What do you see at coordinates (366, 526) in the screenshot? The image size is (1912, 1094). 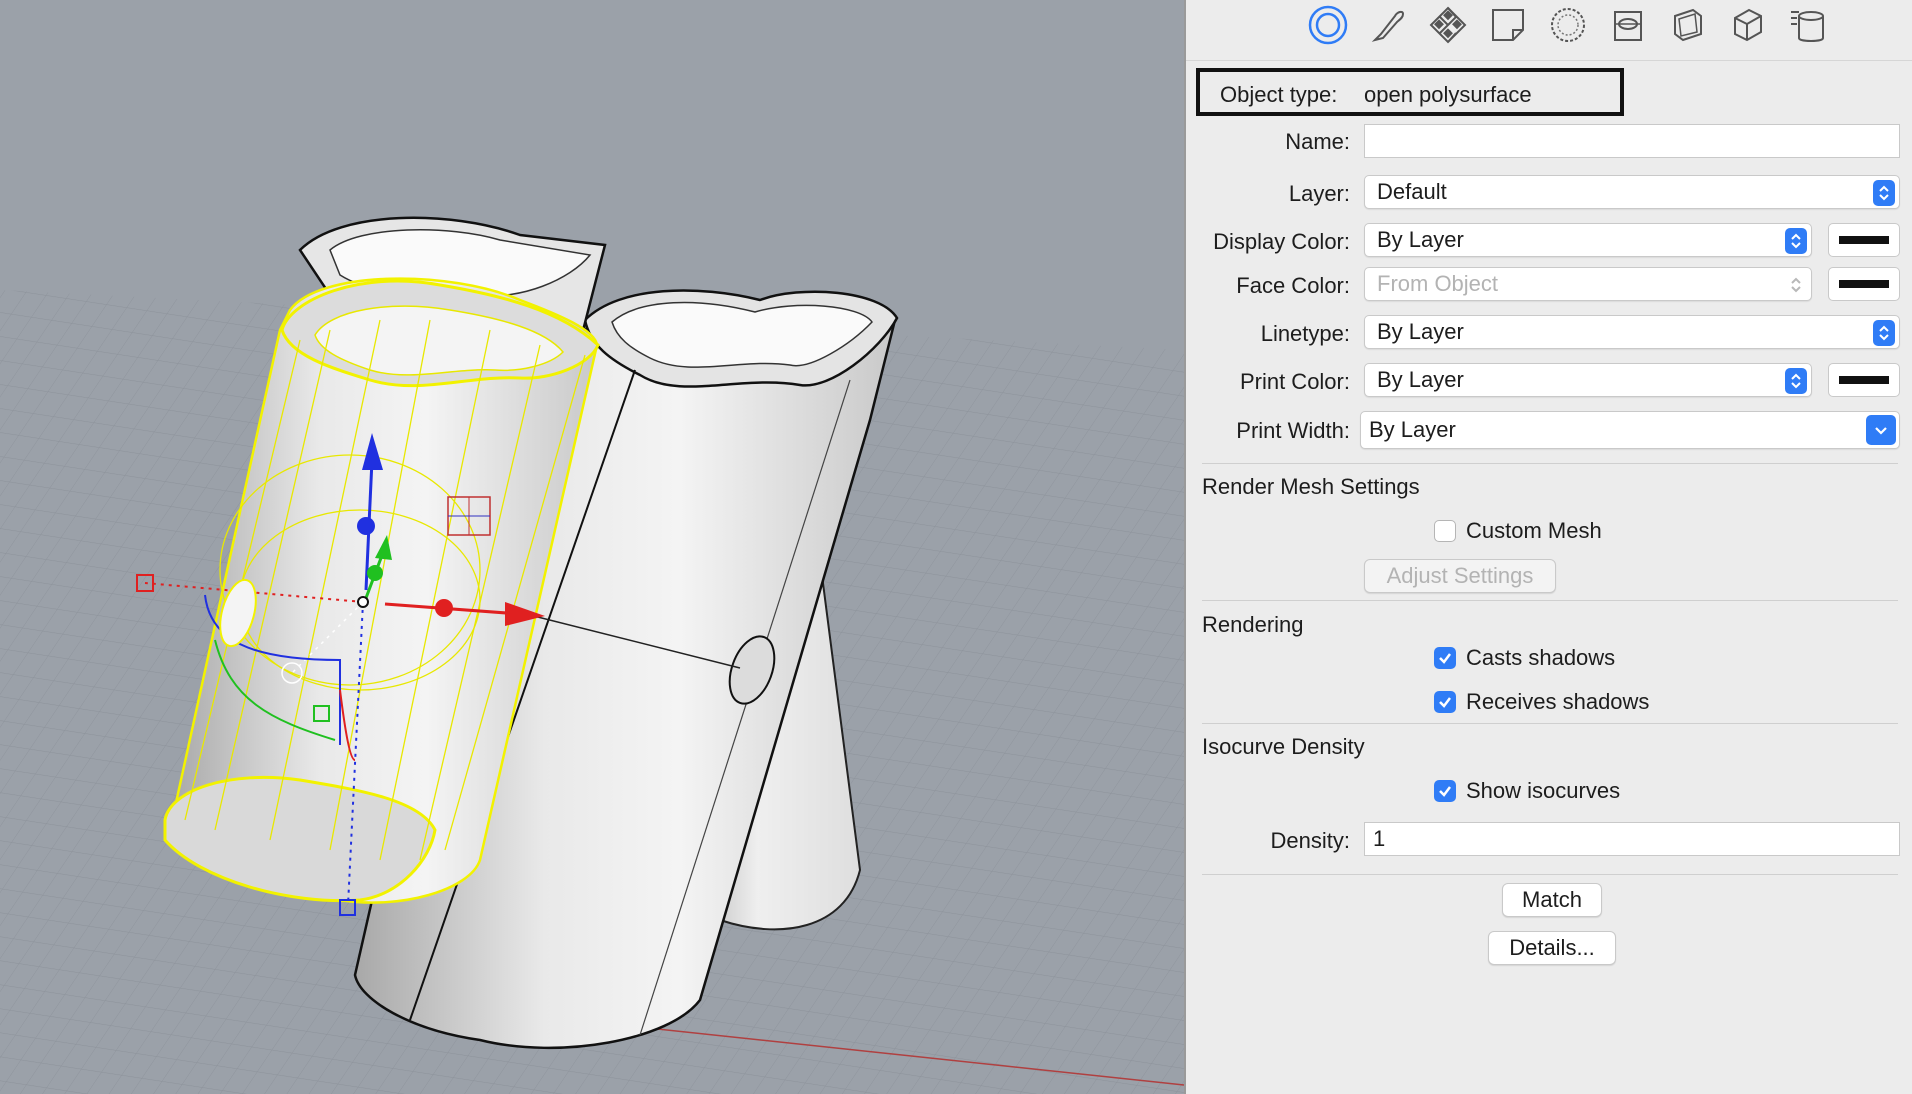 I see `gumball-z-rotate-dot` at bounding box center [366, 526].